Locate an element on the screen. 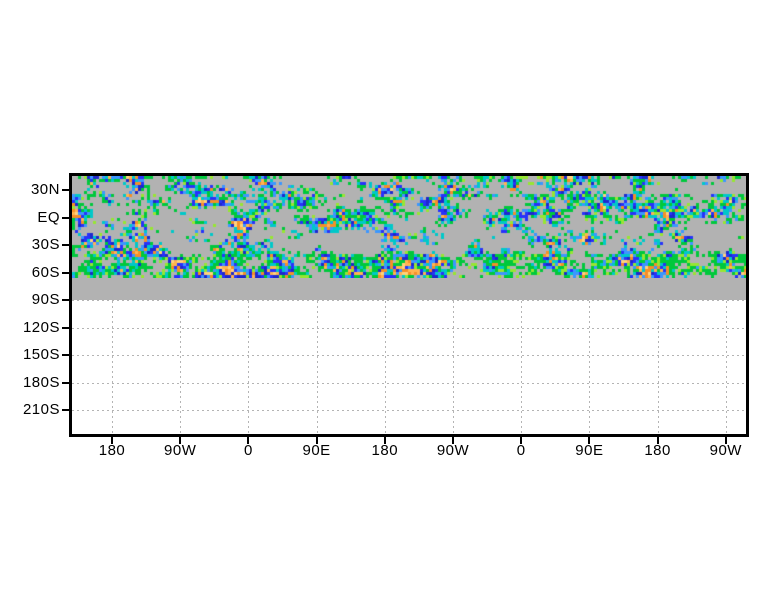  y-tick-label: 210S is located at coordinates (41, 409).